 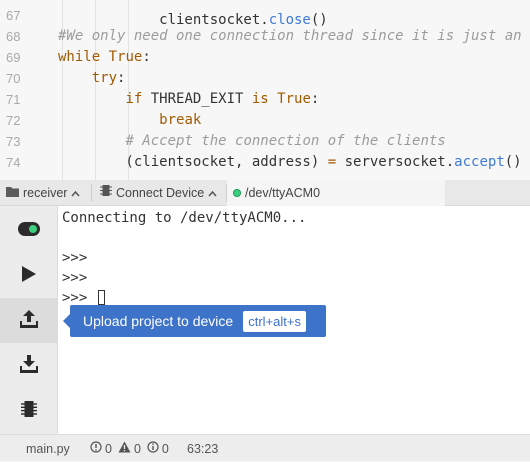 What do you see at coordinates (13, 141) in the screenshot?
I see `line-number: 73` at bounding box center [13, 141].